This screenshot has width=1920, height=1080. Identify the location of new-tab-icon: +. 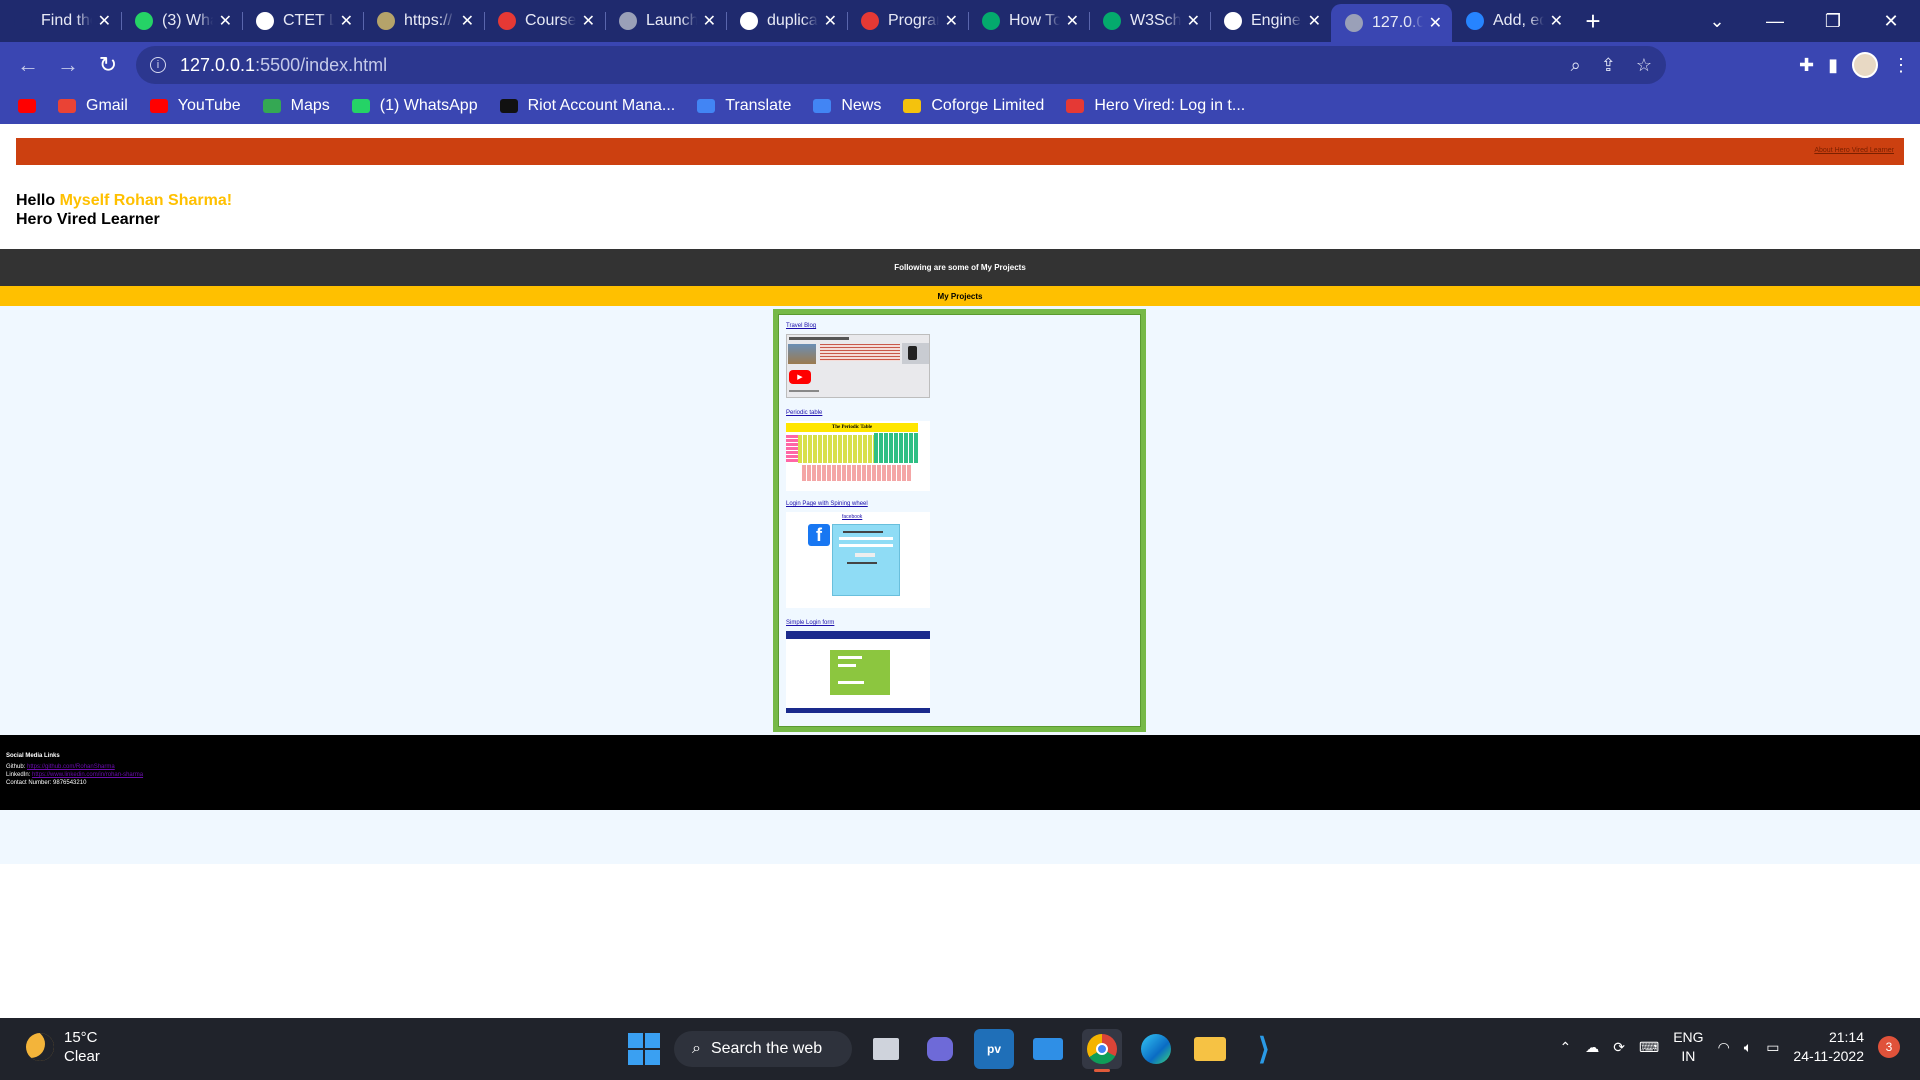
(1593, 21).